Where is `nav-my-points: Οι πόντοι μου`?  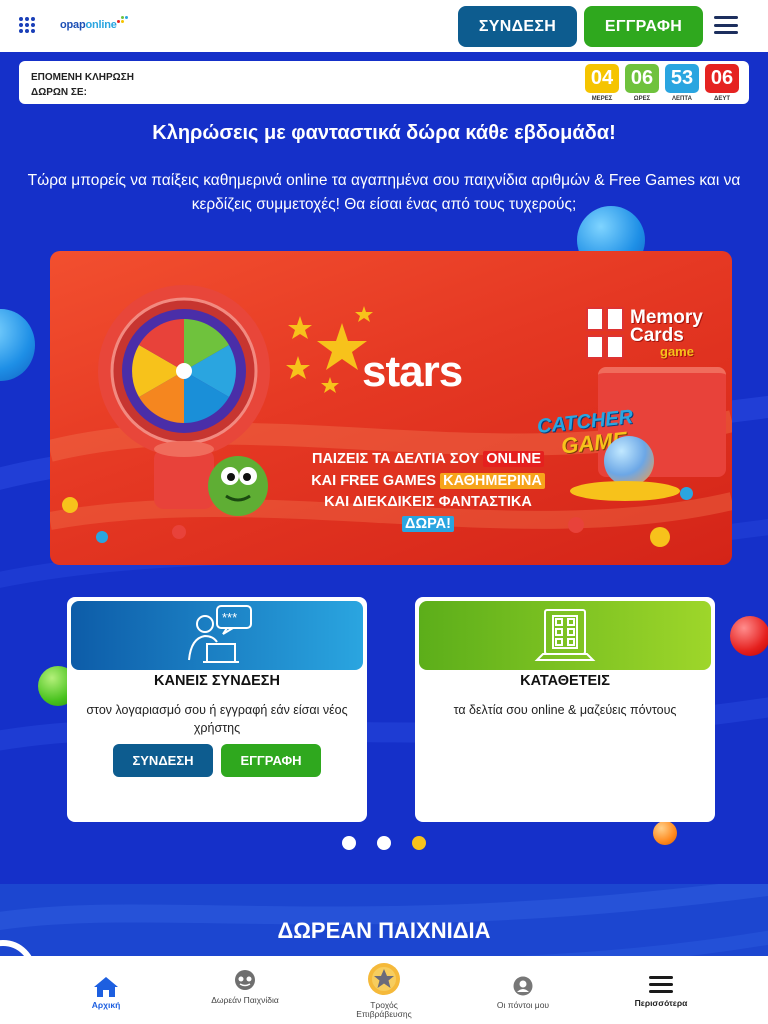 nav-my-points: Οι πόντοι μου is located at coordinates (523, 990).